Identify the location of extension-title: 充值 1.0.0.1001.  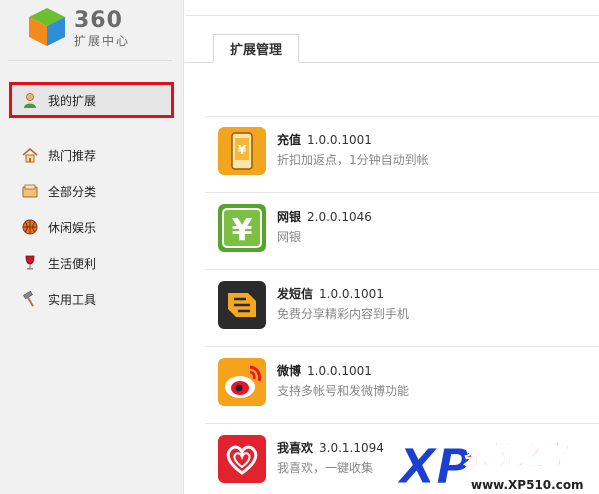
(324, 139).